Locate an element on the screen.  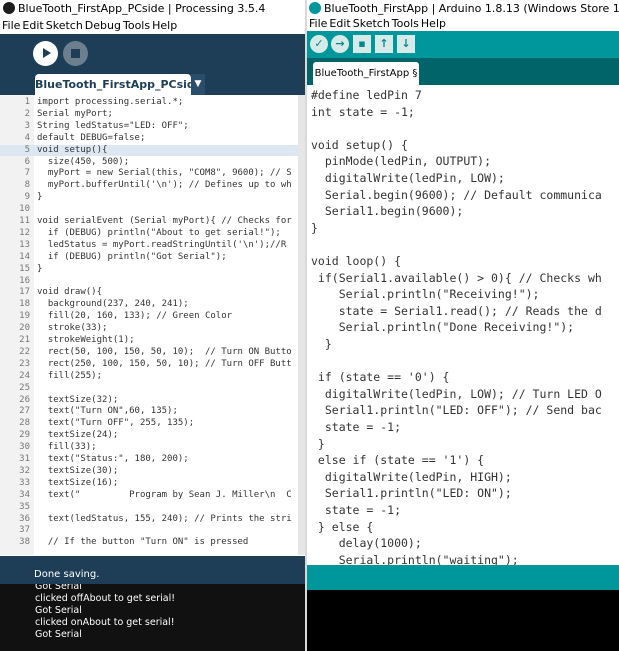
arduino-code-line: delay(1000); is located at coordinates (366, 543).